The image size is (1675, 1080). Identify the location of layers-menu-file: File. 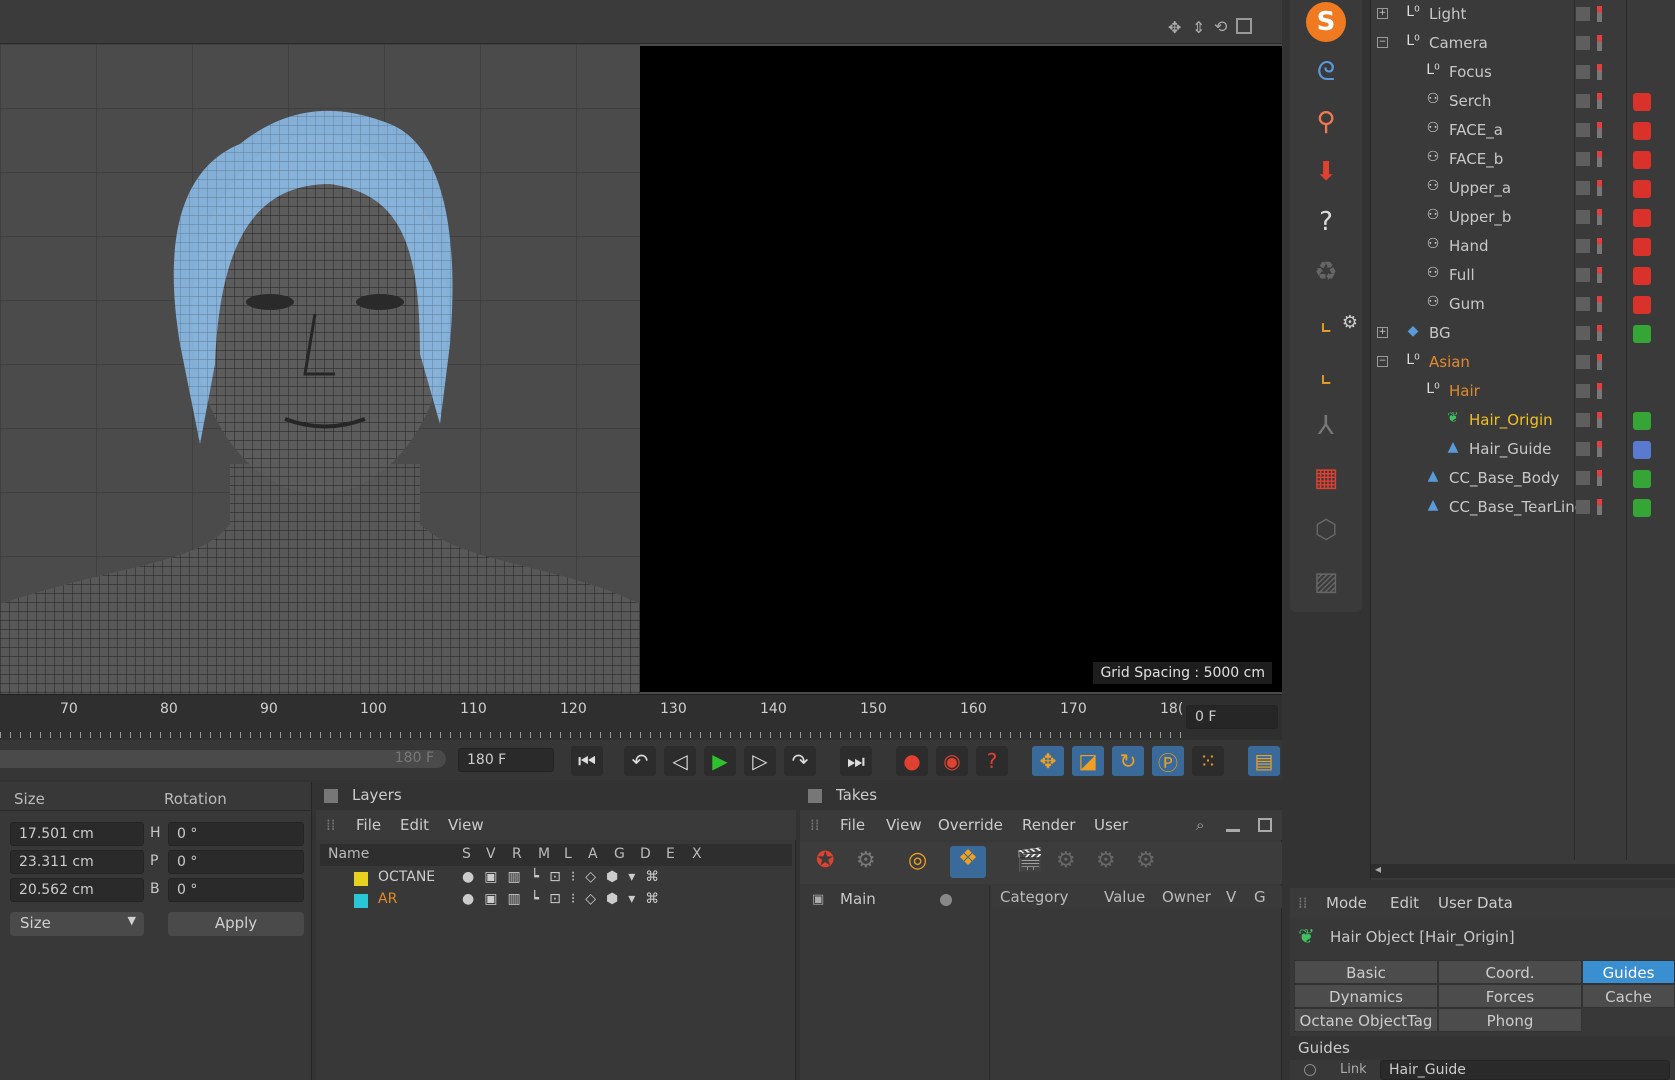
(368, 825).